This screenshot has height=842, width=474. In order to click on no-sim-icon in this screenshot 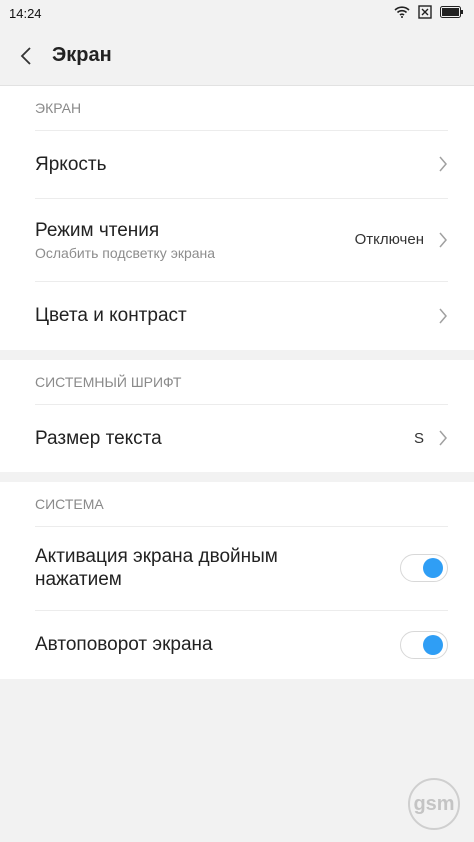, I will do `click(425, 13)`.